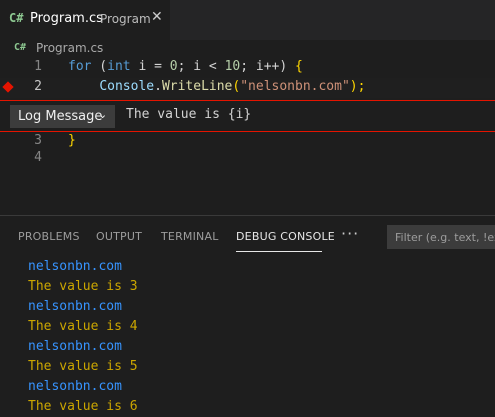  I want to click on console-line: The value is 5, so click(83, 366).